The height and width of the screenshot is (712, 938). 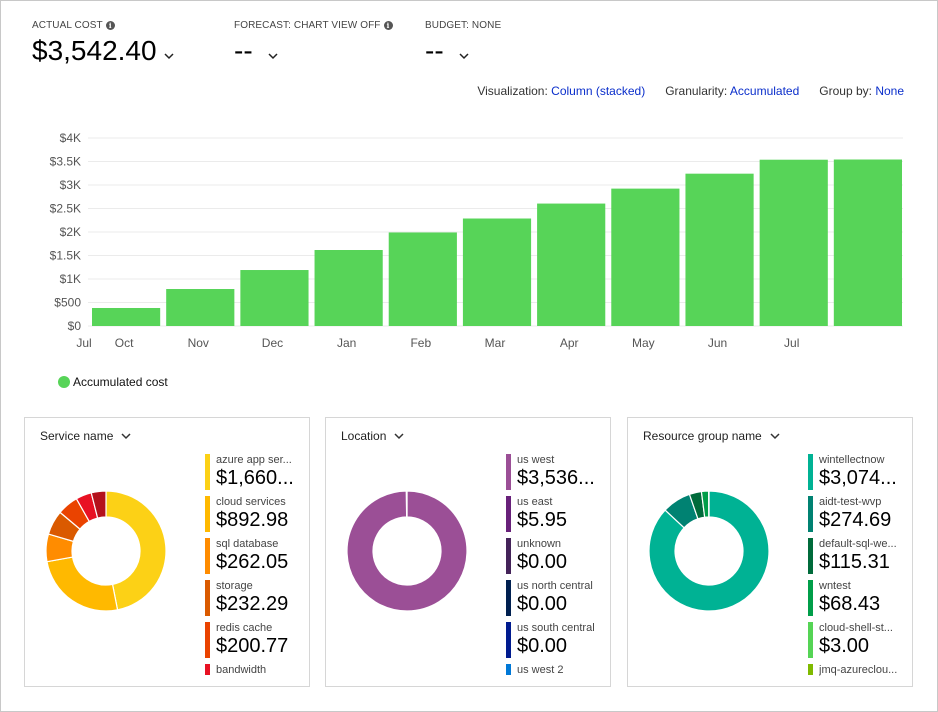 I want to click on legend-item-name: unknown, so click(x=539, y=544).